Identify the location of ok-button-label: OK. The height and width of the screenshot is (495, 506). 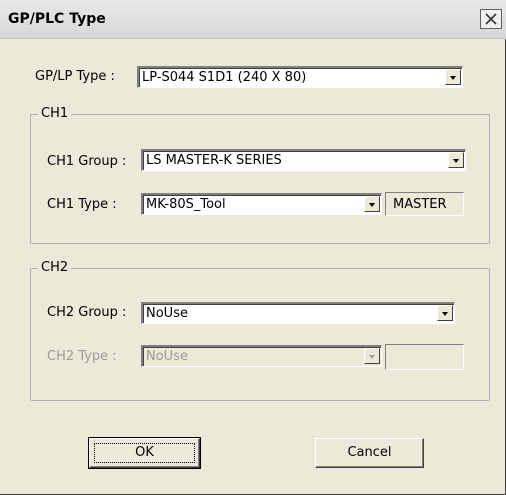
(144, 452).